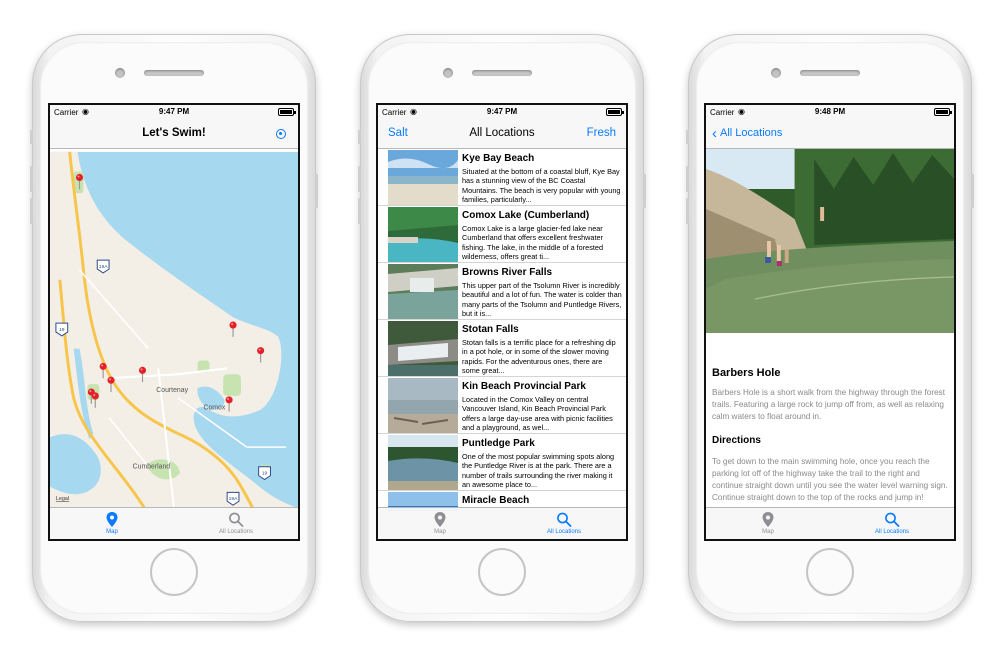  I want to click on back-button-label: All Locations, so click(751, 133).